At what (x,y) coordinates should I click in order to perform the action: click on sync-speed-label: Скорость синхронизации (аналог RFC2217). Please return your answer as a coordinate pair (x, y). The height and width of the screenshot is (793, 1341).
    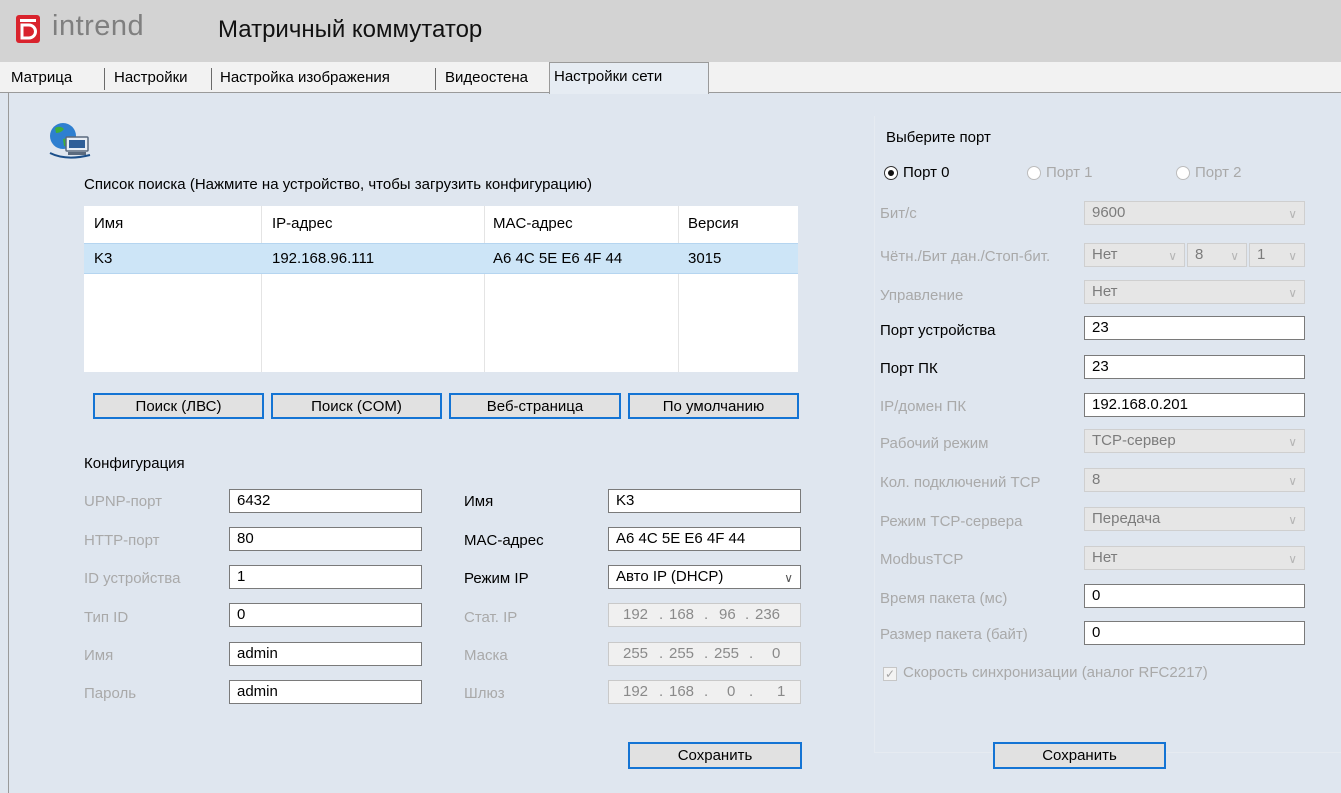
    Looking at the image, I should click on (1055, 672).